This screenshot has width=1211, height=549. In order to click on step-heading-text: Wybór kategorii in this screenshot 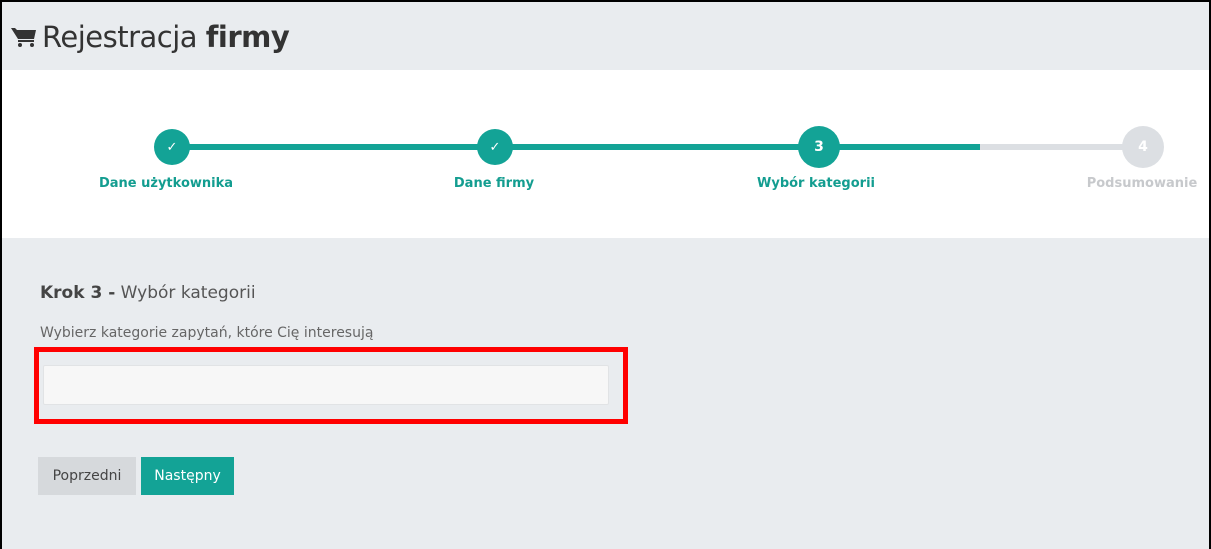, I will do `click(185, 293)`.